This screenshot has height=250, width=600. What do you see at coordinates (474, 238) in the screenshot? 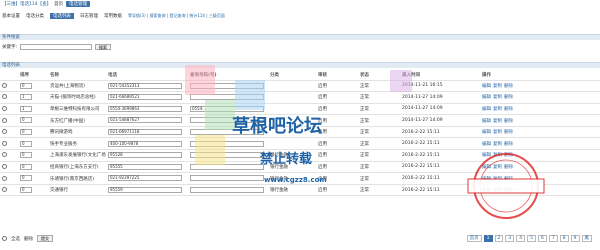
I see `page-link: 首页` at bounding box center [474, 238].